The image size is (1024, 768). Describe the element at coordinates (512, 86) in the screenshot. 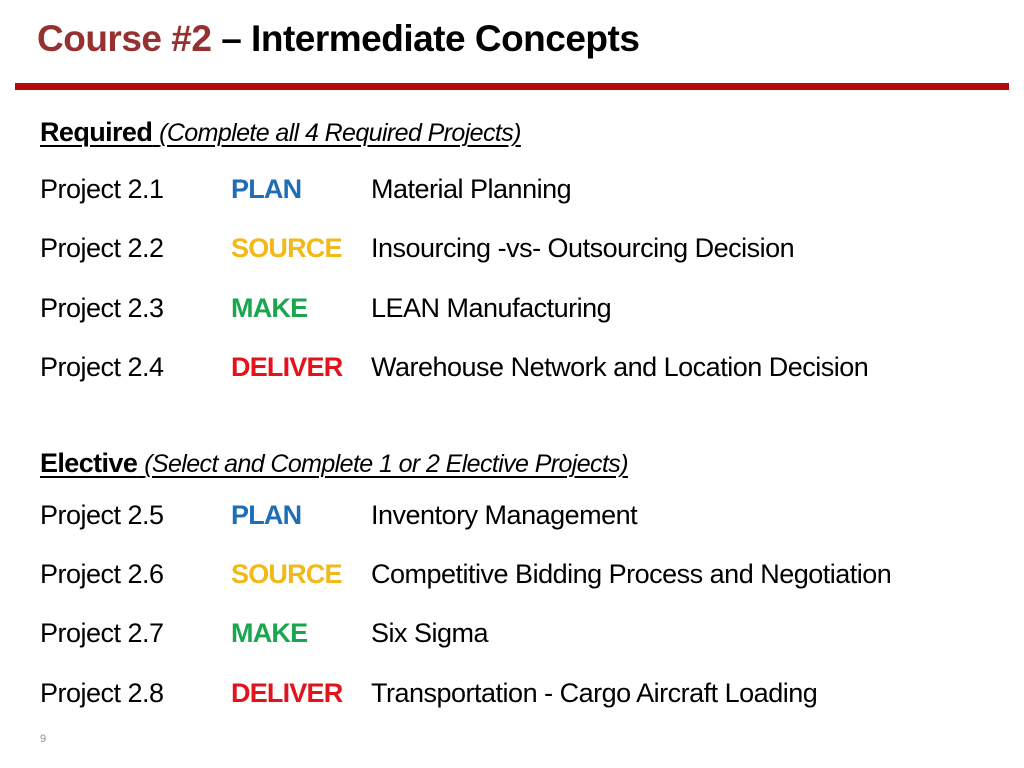

I see `title-divider` at that location.